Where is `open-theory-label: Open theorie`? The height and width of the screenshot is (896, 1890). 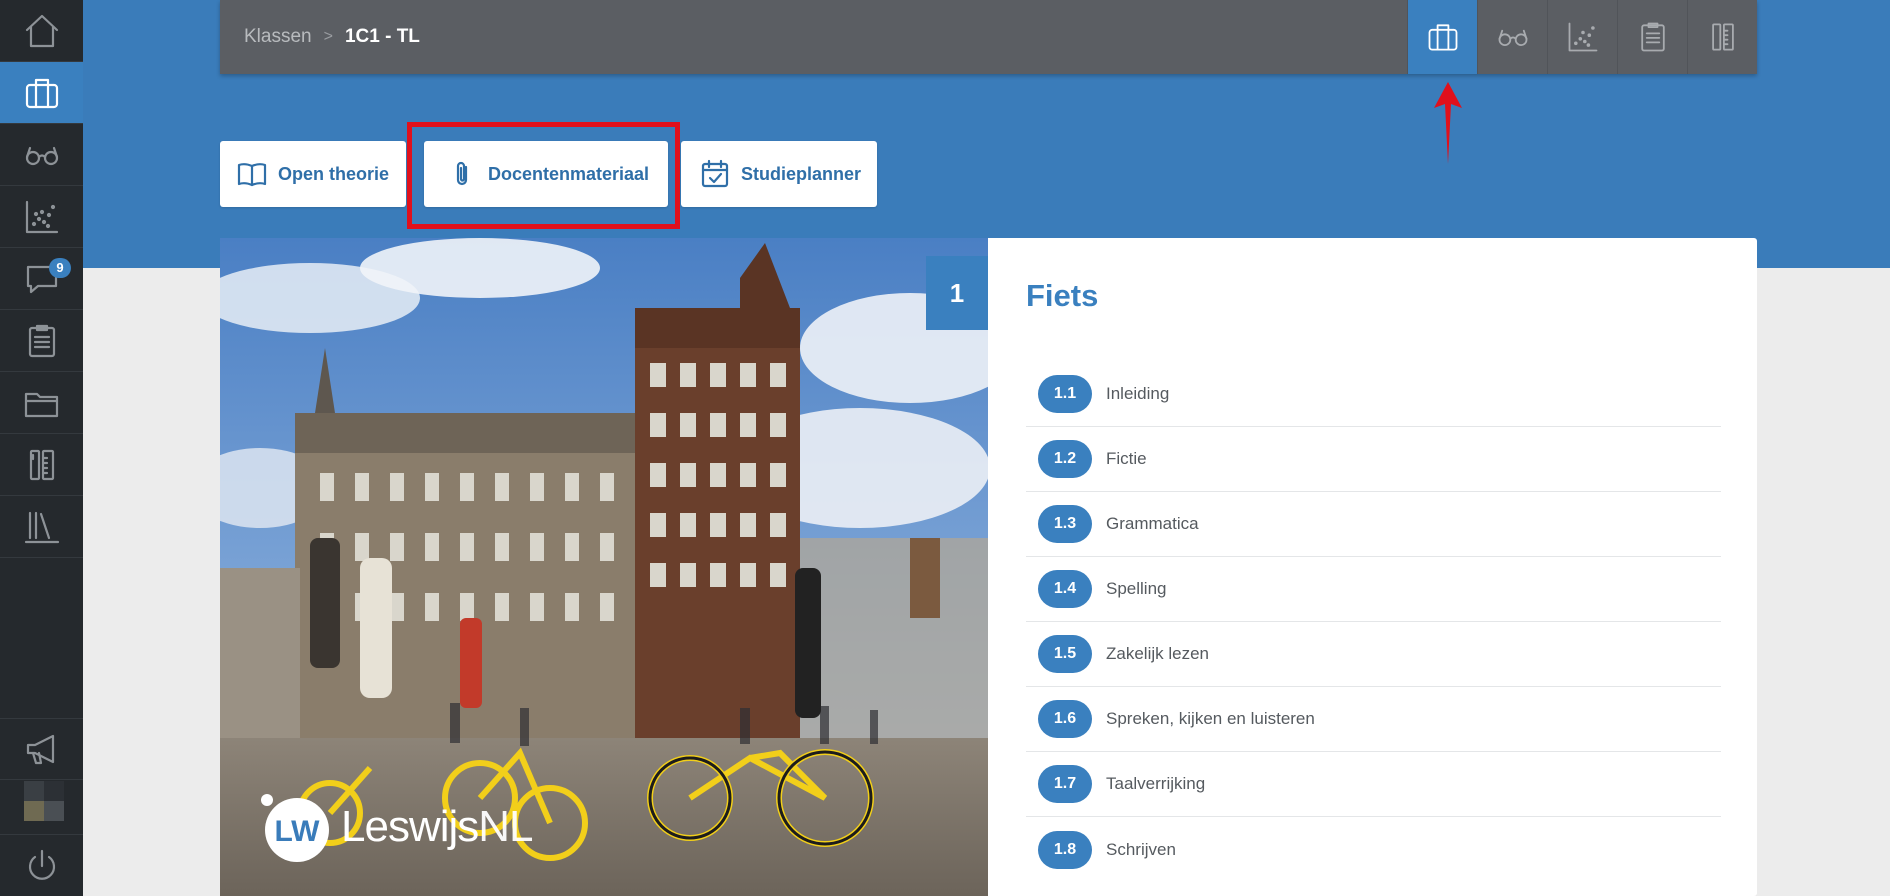 open-theory-label: Open theorie is located at coordinates (334, 173).